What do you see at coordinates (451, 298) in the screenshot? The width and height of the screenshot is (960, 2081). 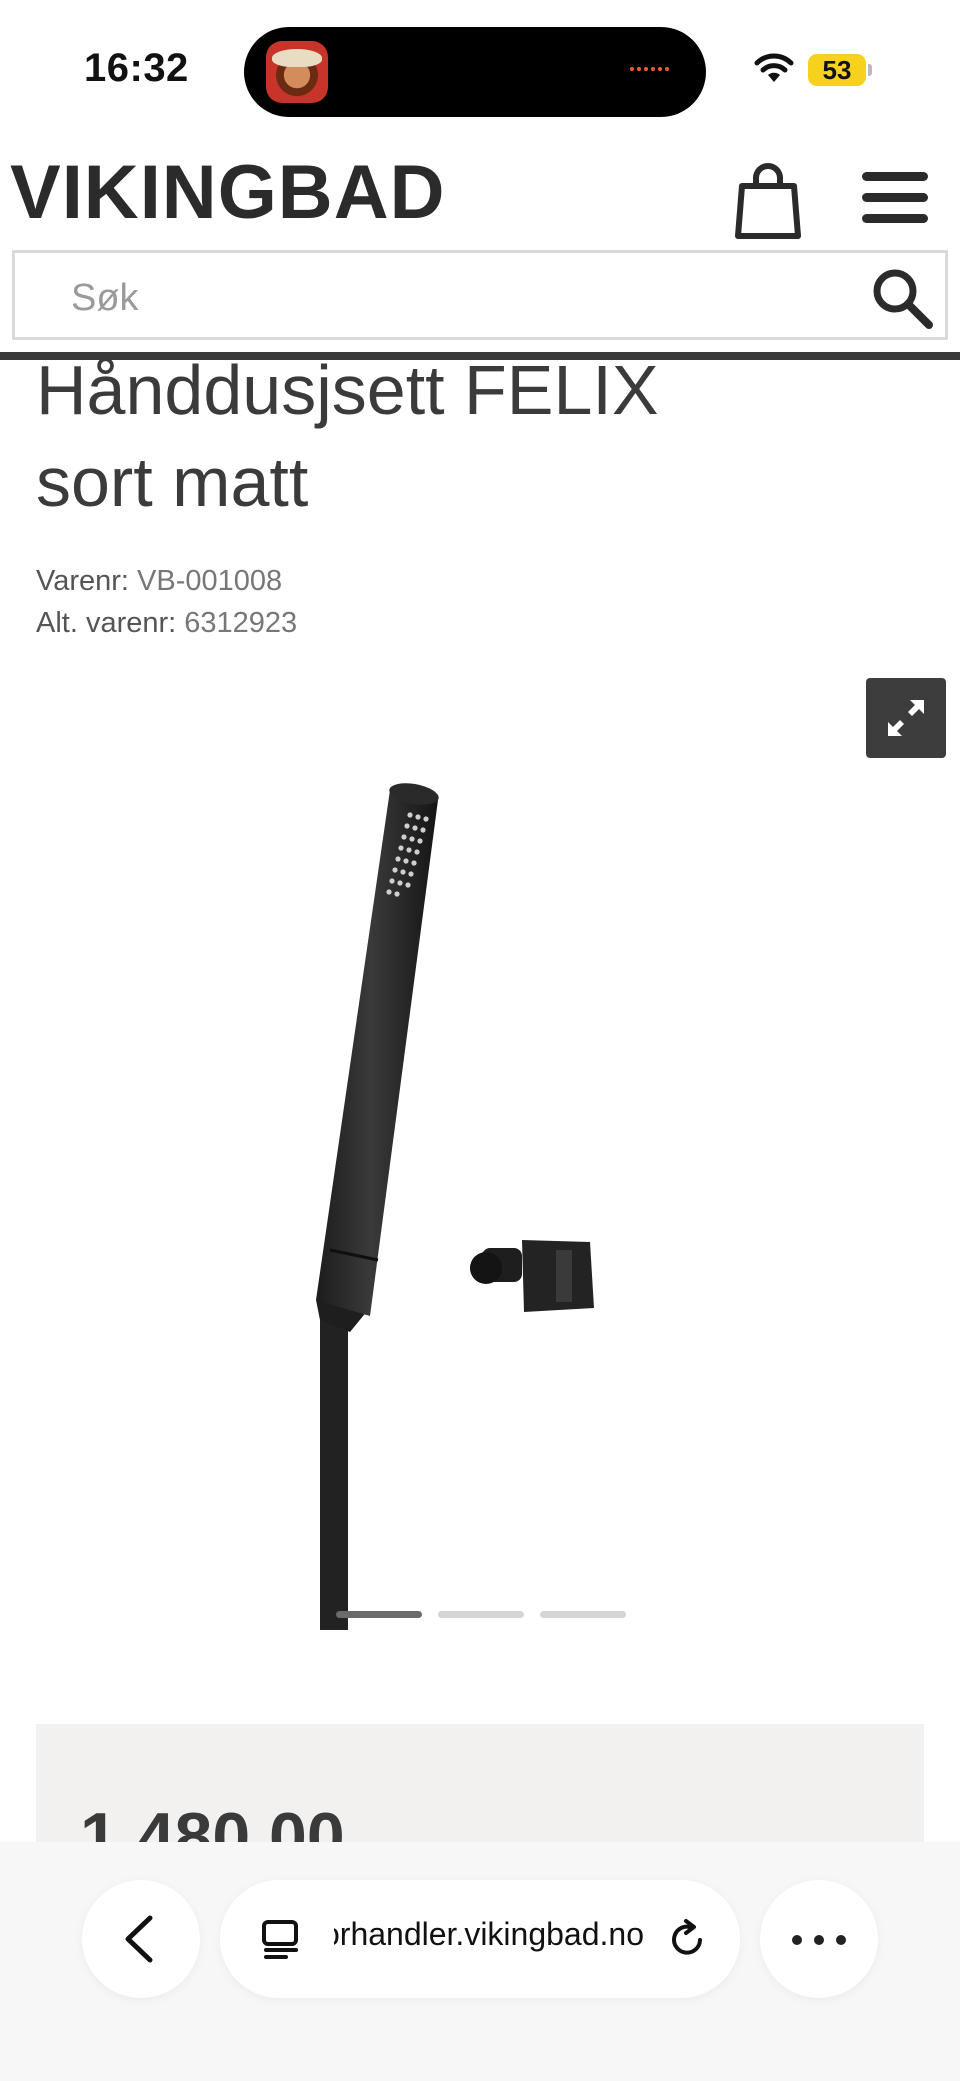 I see `search-input` at bounding box center [451, 298].